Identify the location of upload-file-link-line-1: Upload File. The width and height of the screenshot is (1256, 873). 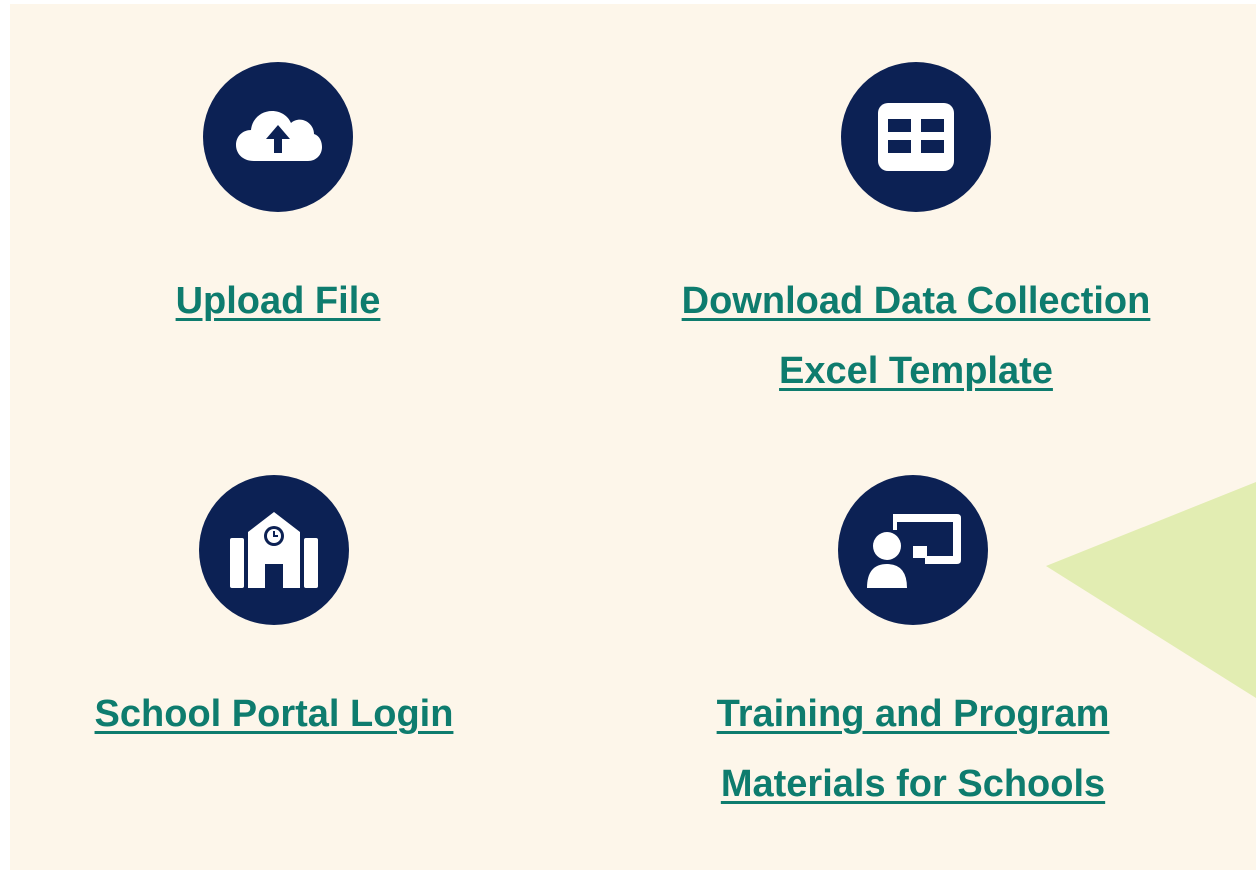
(278, 301).